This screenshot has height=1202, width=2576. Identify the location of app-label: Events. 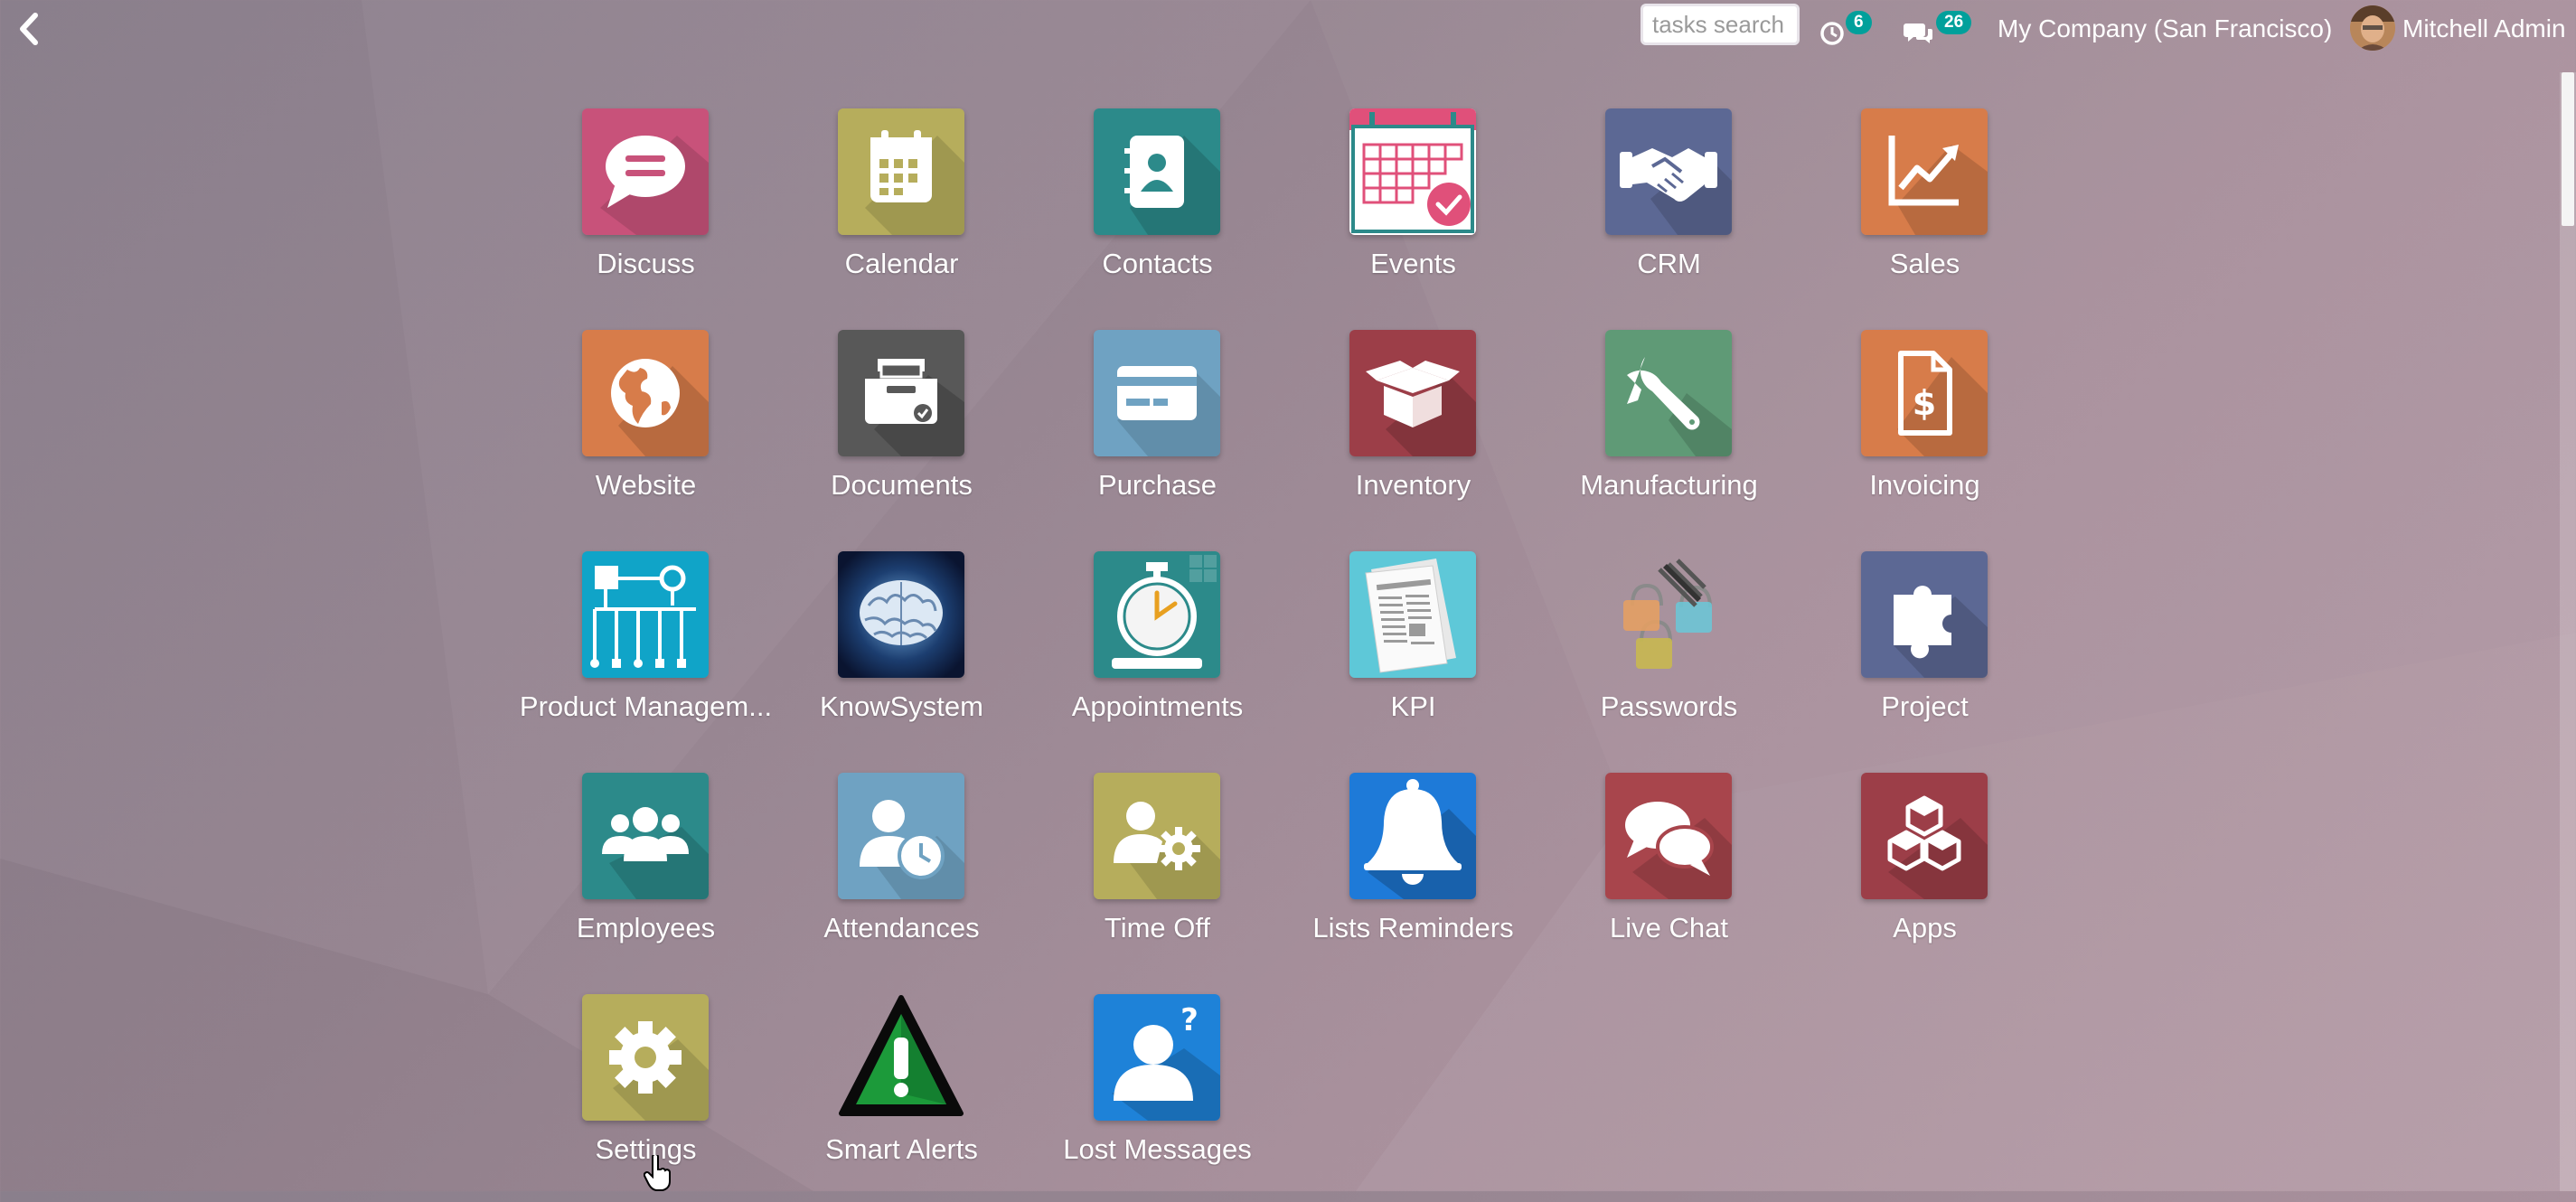
(1413, 263).